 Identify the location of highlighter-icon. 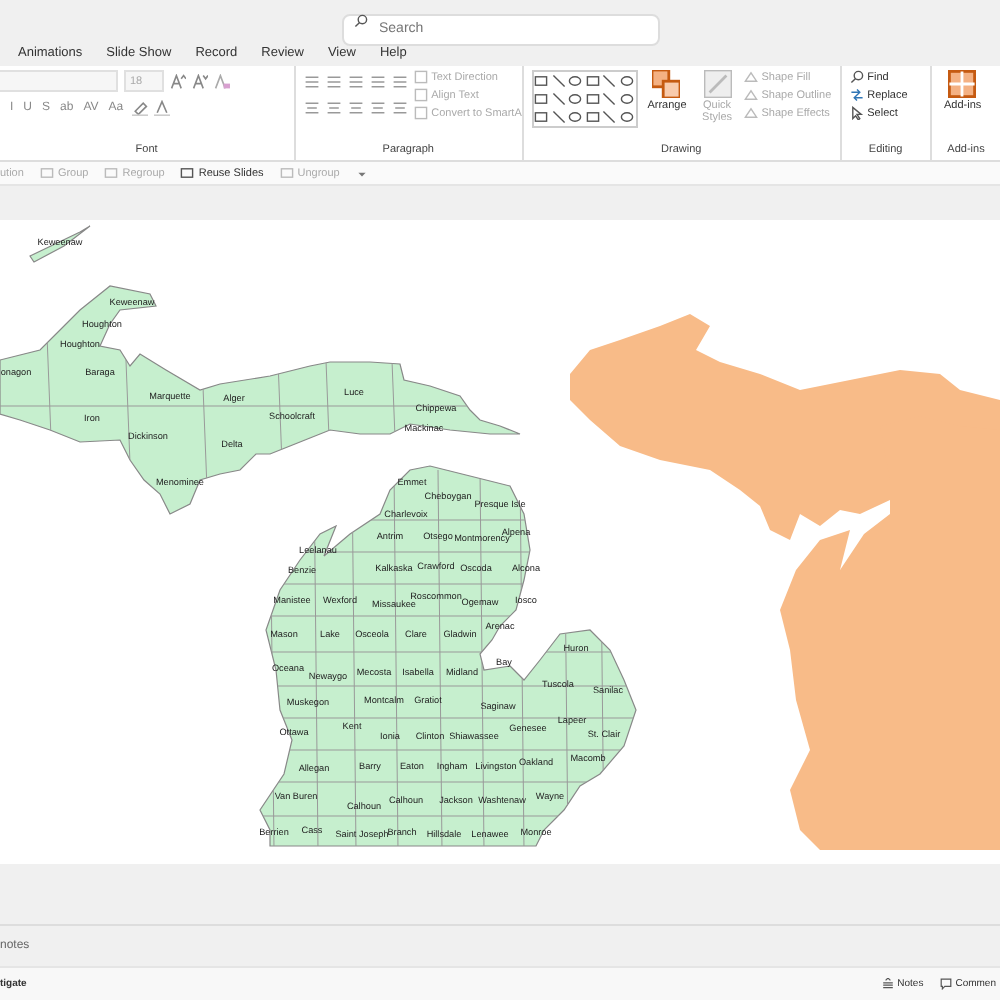
(139, 107).